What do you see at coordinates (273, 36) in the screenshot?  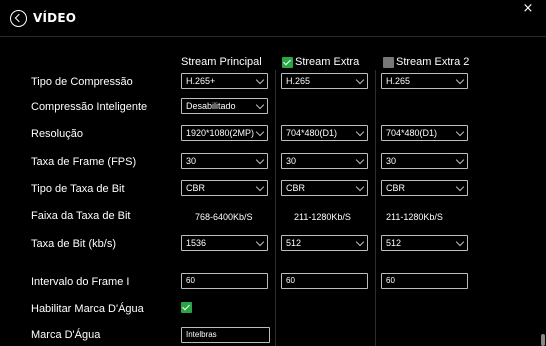 I see `title-divider` at bounding box center [273, 36].